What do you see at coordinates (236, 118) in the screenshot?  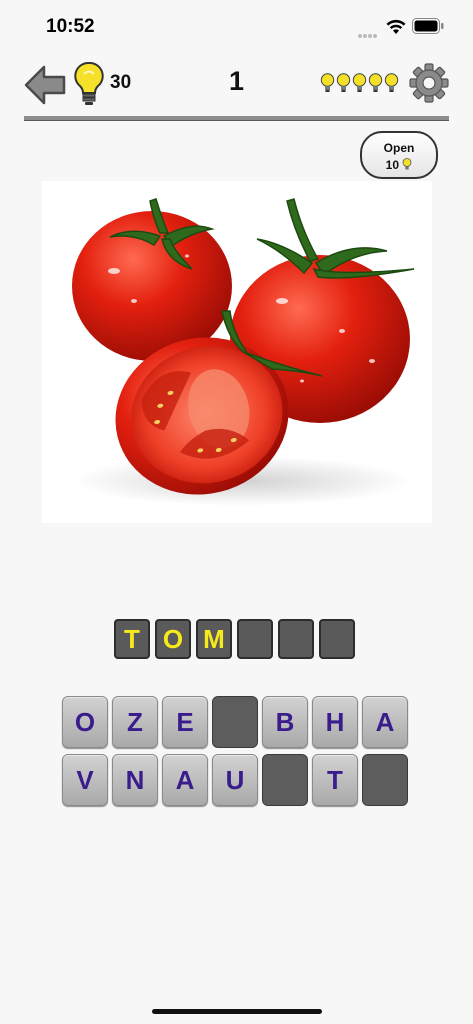 I see `toolbar-divider` at bounding box center [236, 118].